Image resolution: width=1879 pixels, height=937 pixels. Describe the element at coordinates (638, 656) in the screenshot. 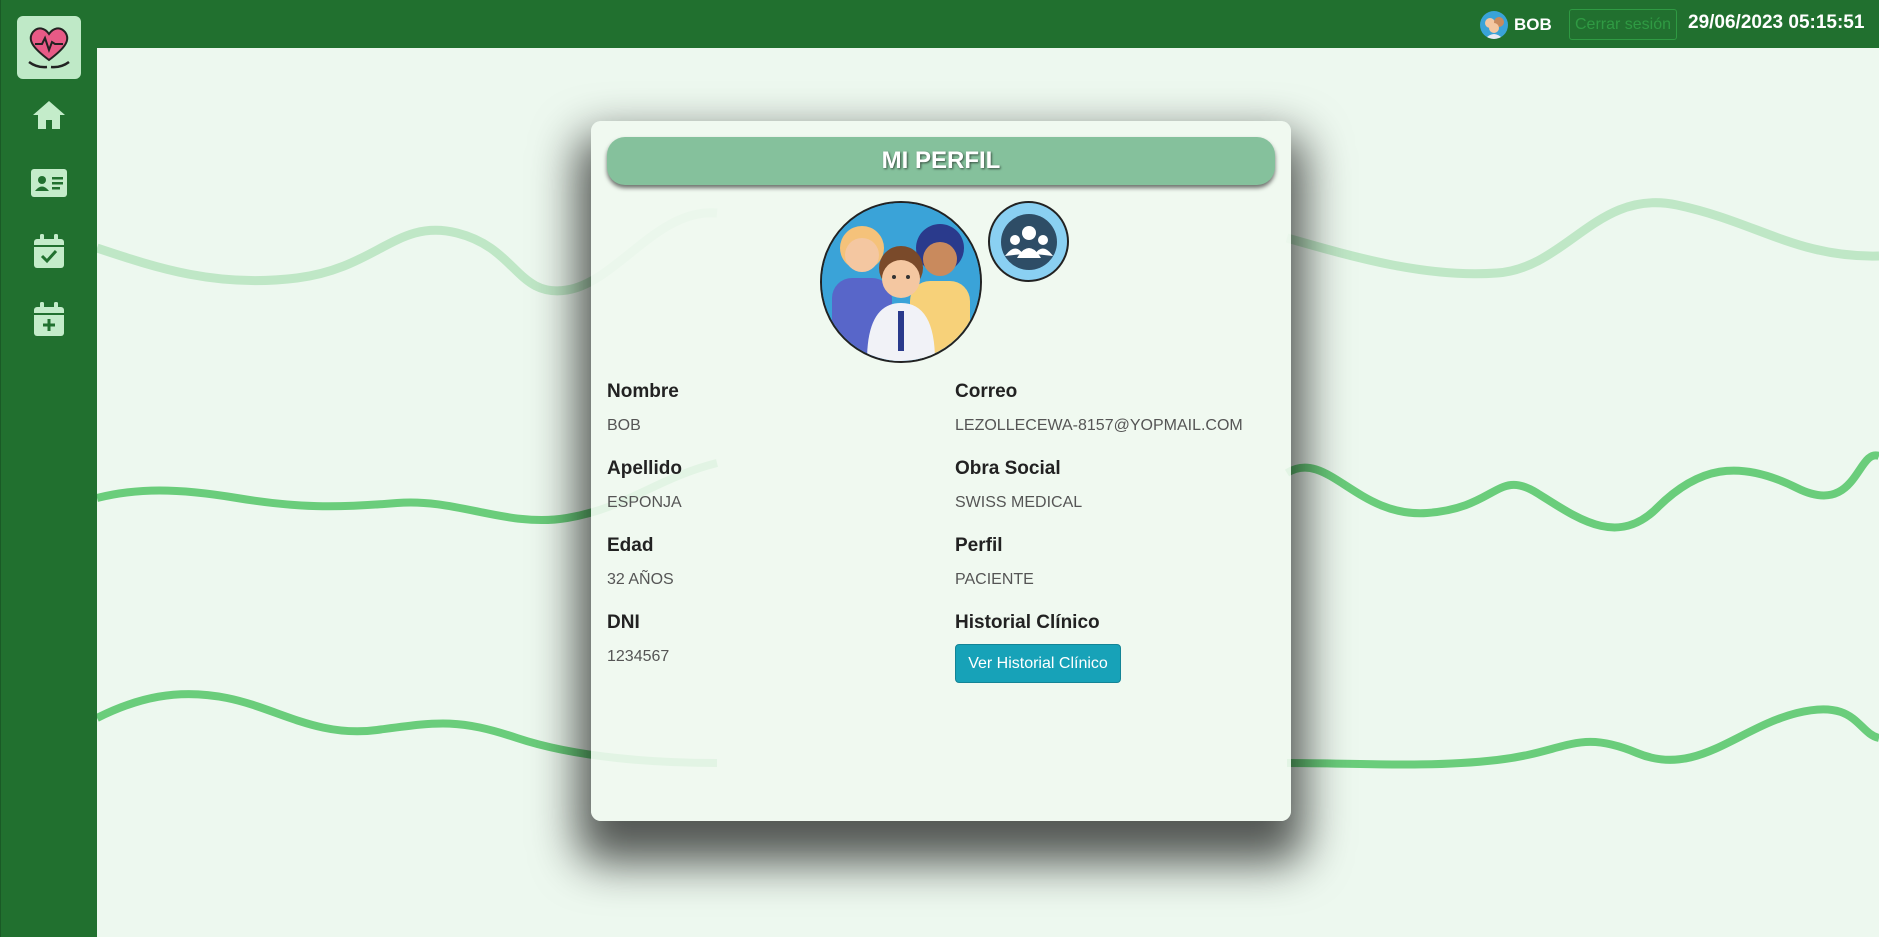

I see `dni-value: 1234567` at that location.